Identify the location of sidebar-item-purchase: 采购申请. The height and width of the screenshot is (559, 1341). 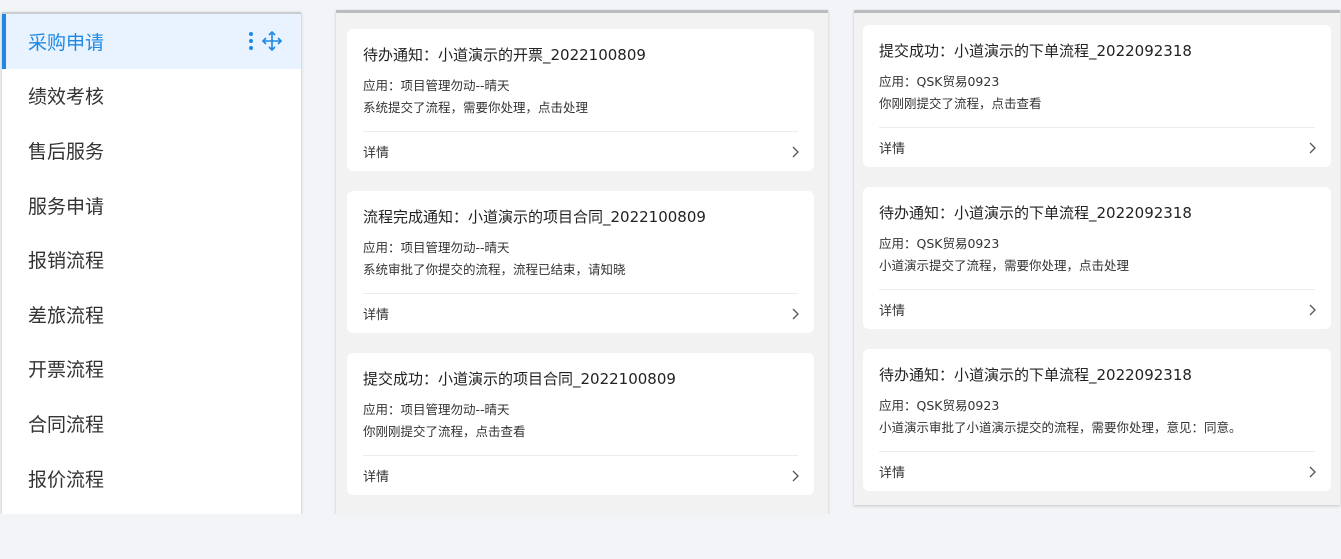
(151, 41).